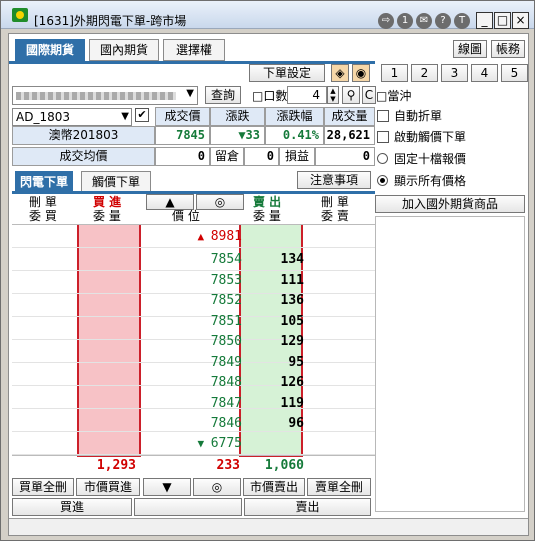  Describe the element at coordinates (334, 180) in the screenshot. I see `notice-button: 注意事項` at that location.